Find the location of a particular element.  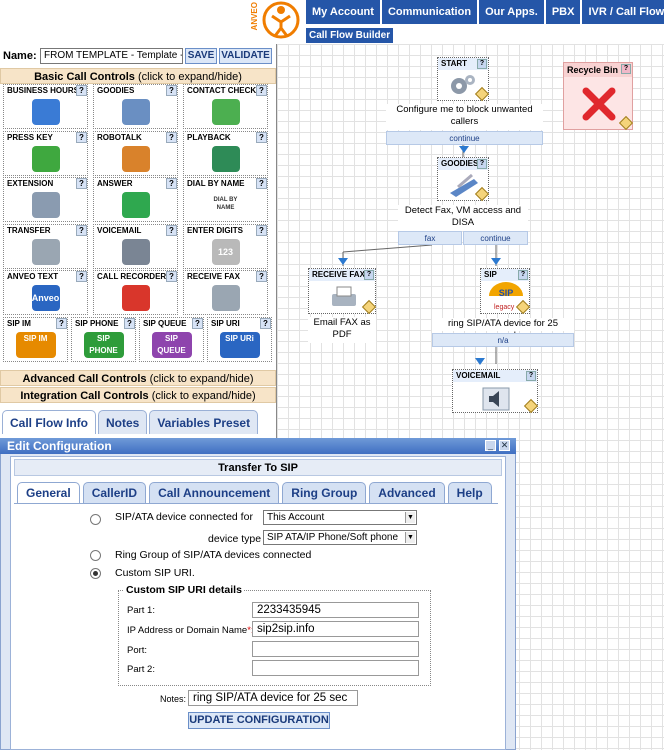

tile-dial-by-name: DIAL BY NAME? DIAL BY NAME is located at coordinates (225, 199).